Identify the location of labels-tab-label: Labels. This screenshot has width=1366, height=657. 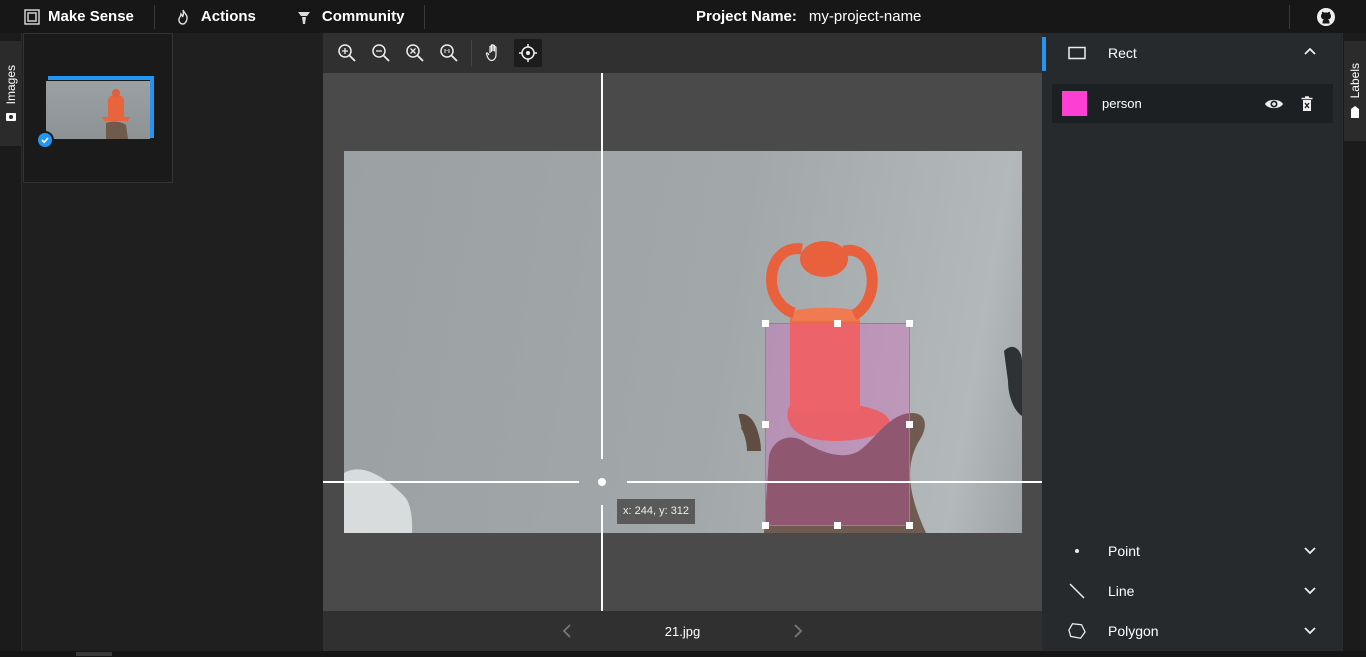
(1355, 81).